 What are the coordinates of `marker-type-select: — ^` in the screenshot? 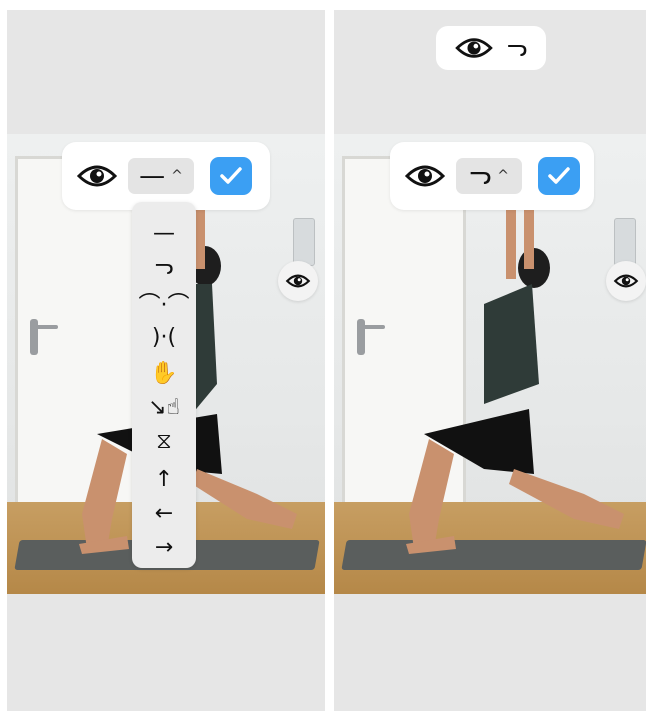 It's located at (161, 176).